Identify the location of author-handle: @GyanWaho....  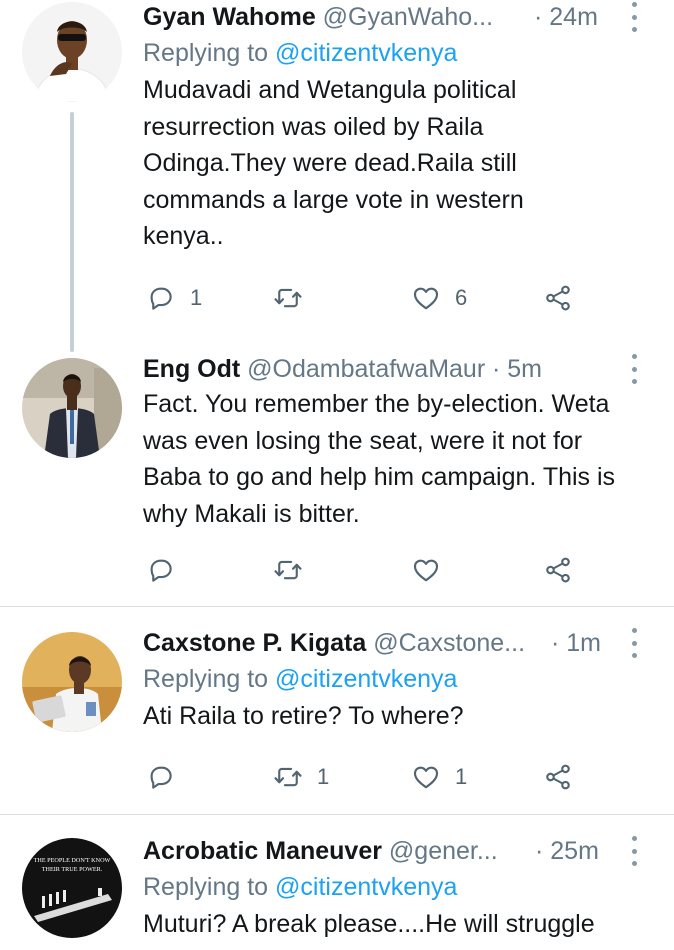
(408, 17).